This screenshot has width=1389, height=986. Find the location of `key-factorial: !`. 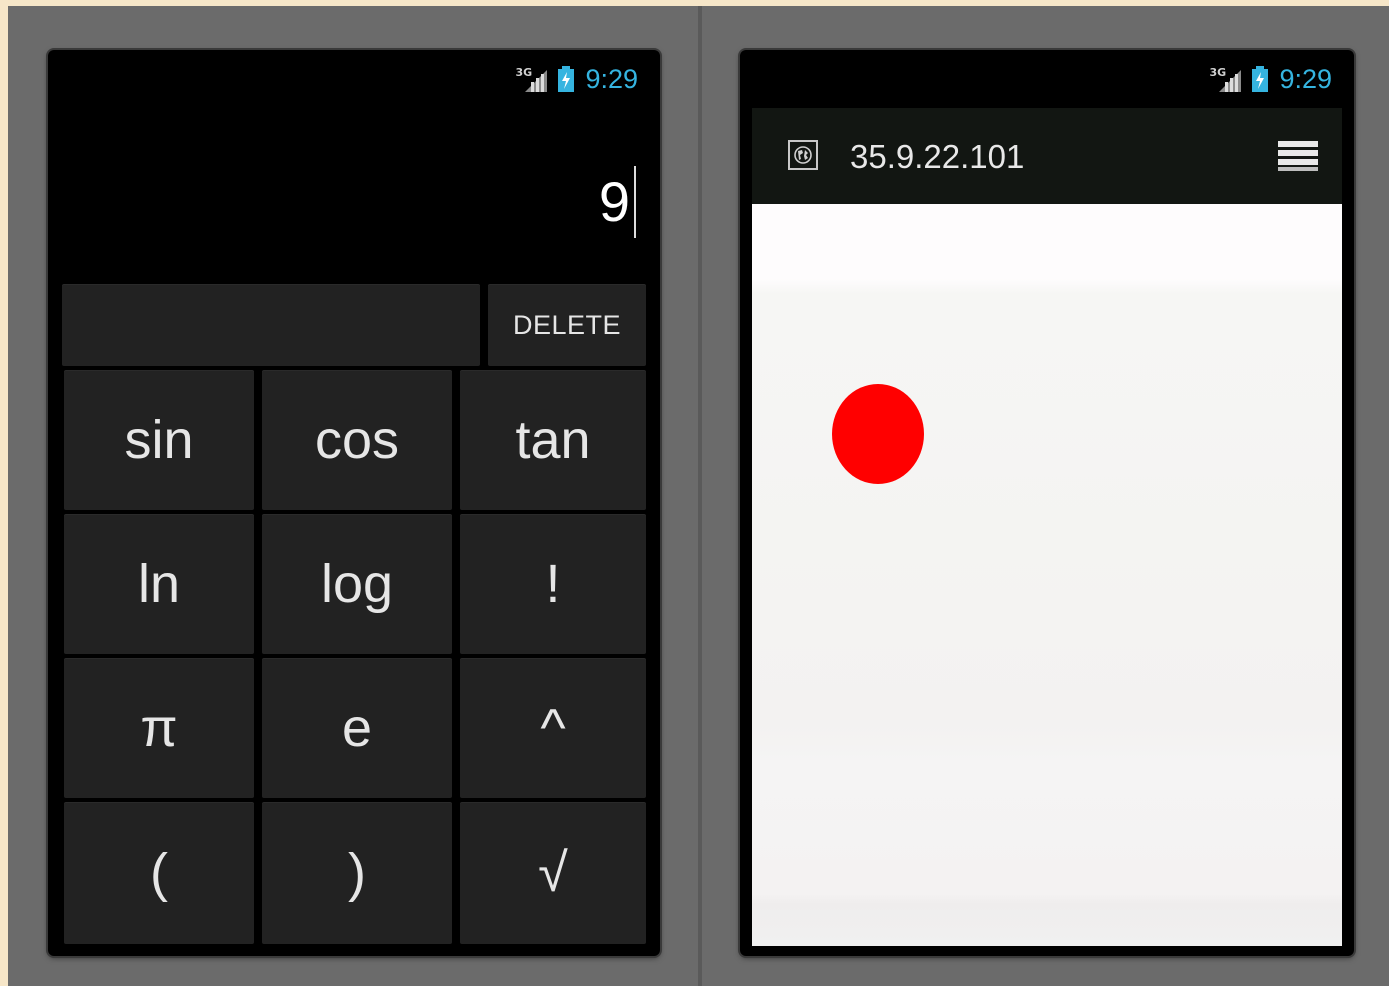

key-factorial: ! is located at coordinates (553, 584).